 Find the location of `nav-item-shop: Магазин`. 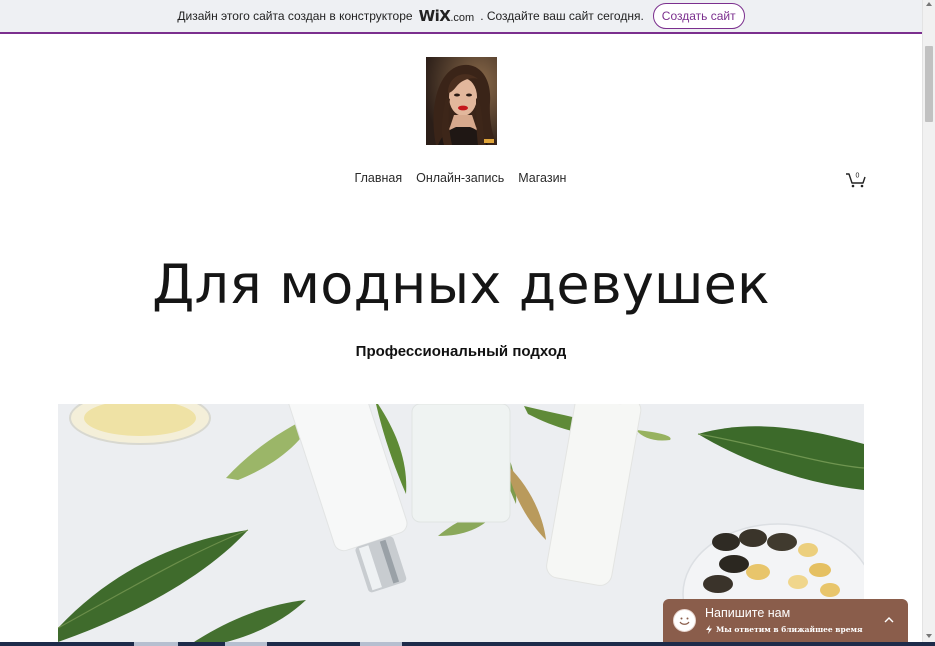

nav-item-shop: Магазин is located at coordinates (542, 178).